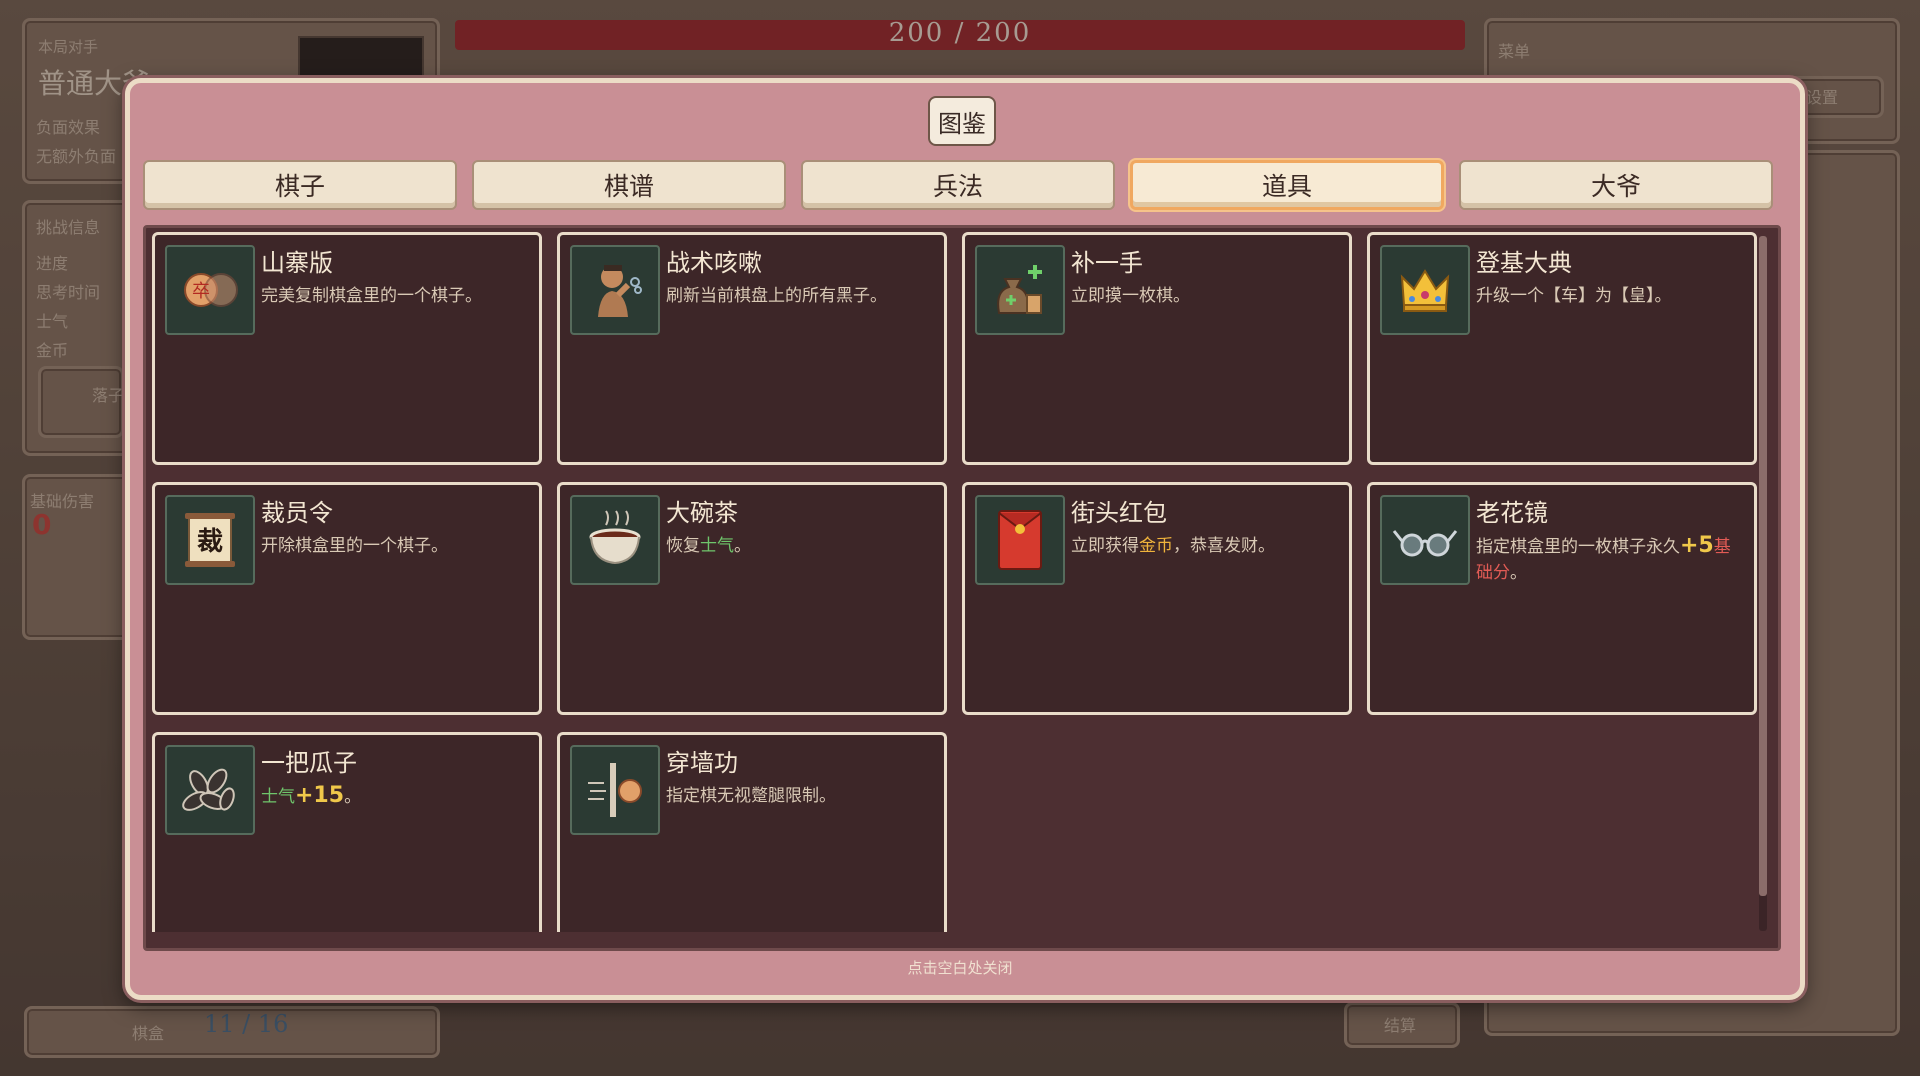 This screenshot has height=1076, width=1920. I want to click on item-title: 补一手, so click(1107, 263).